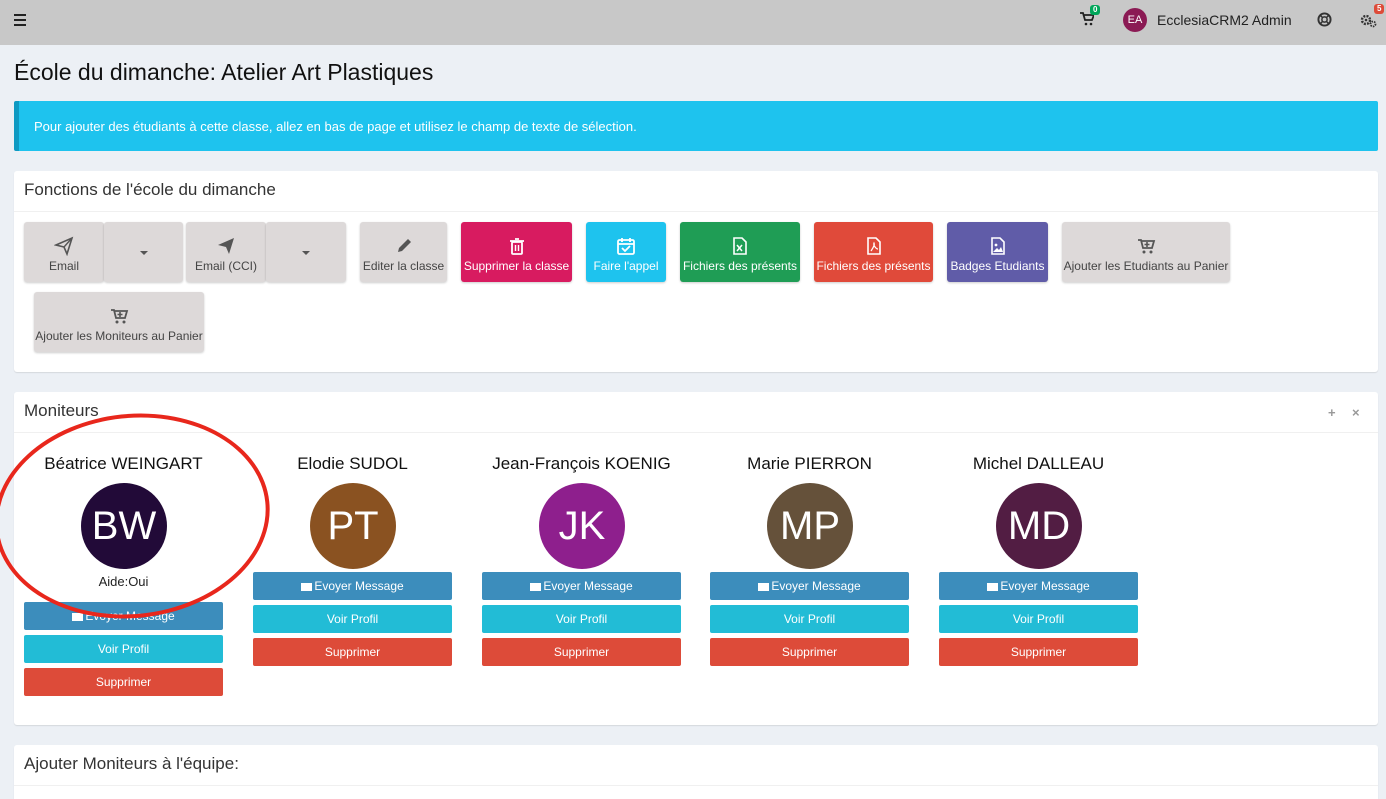  Describe the element at coordinates (150, 189) in the screenshot. I see `functions-title: Fonctions de l'école du dimanche` at that location.